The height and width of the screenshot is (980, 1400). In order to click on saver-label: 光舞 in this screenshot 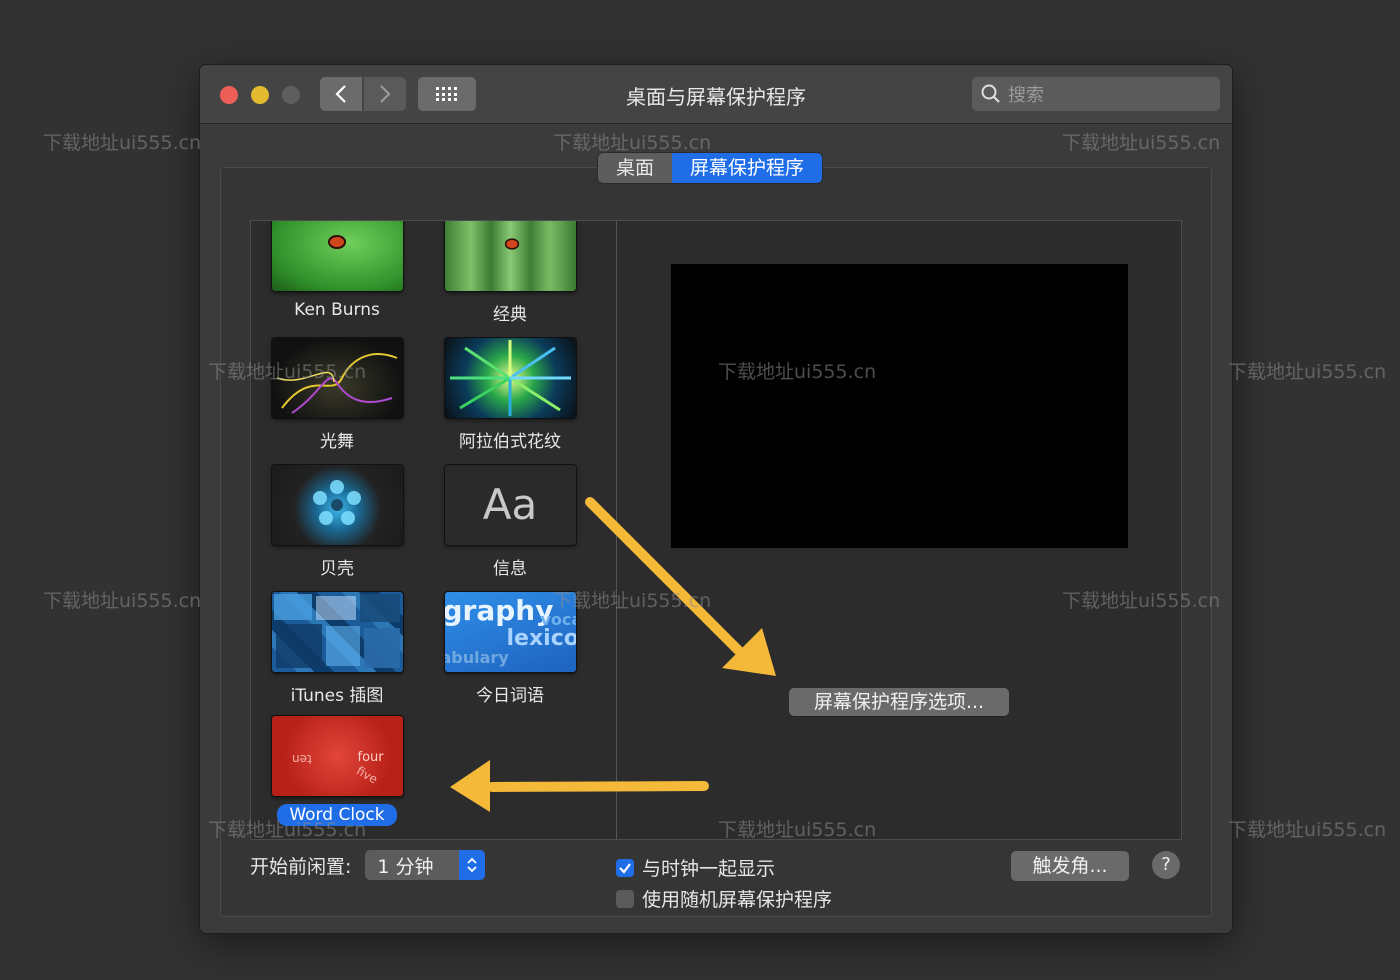, I will do `click(337, 442)`.